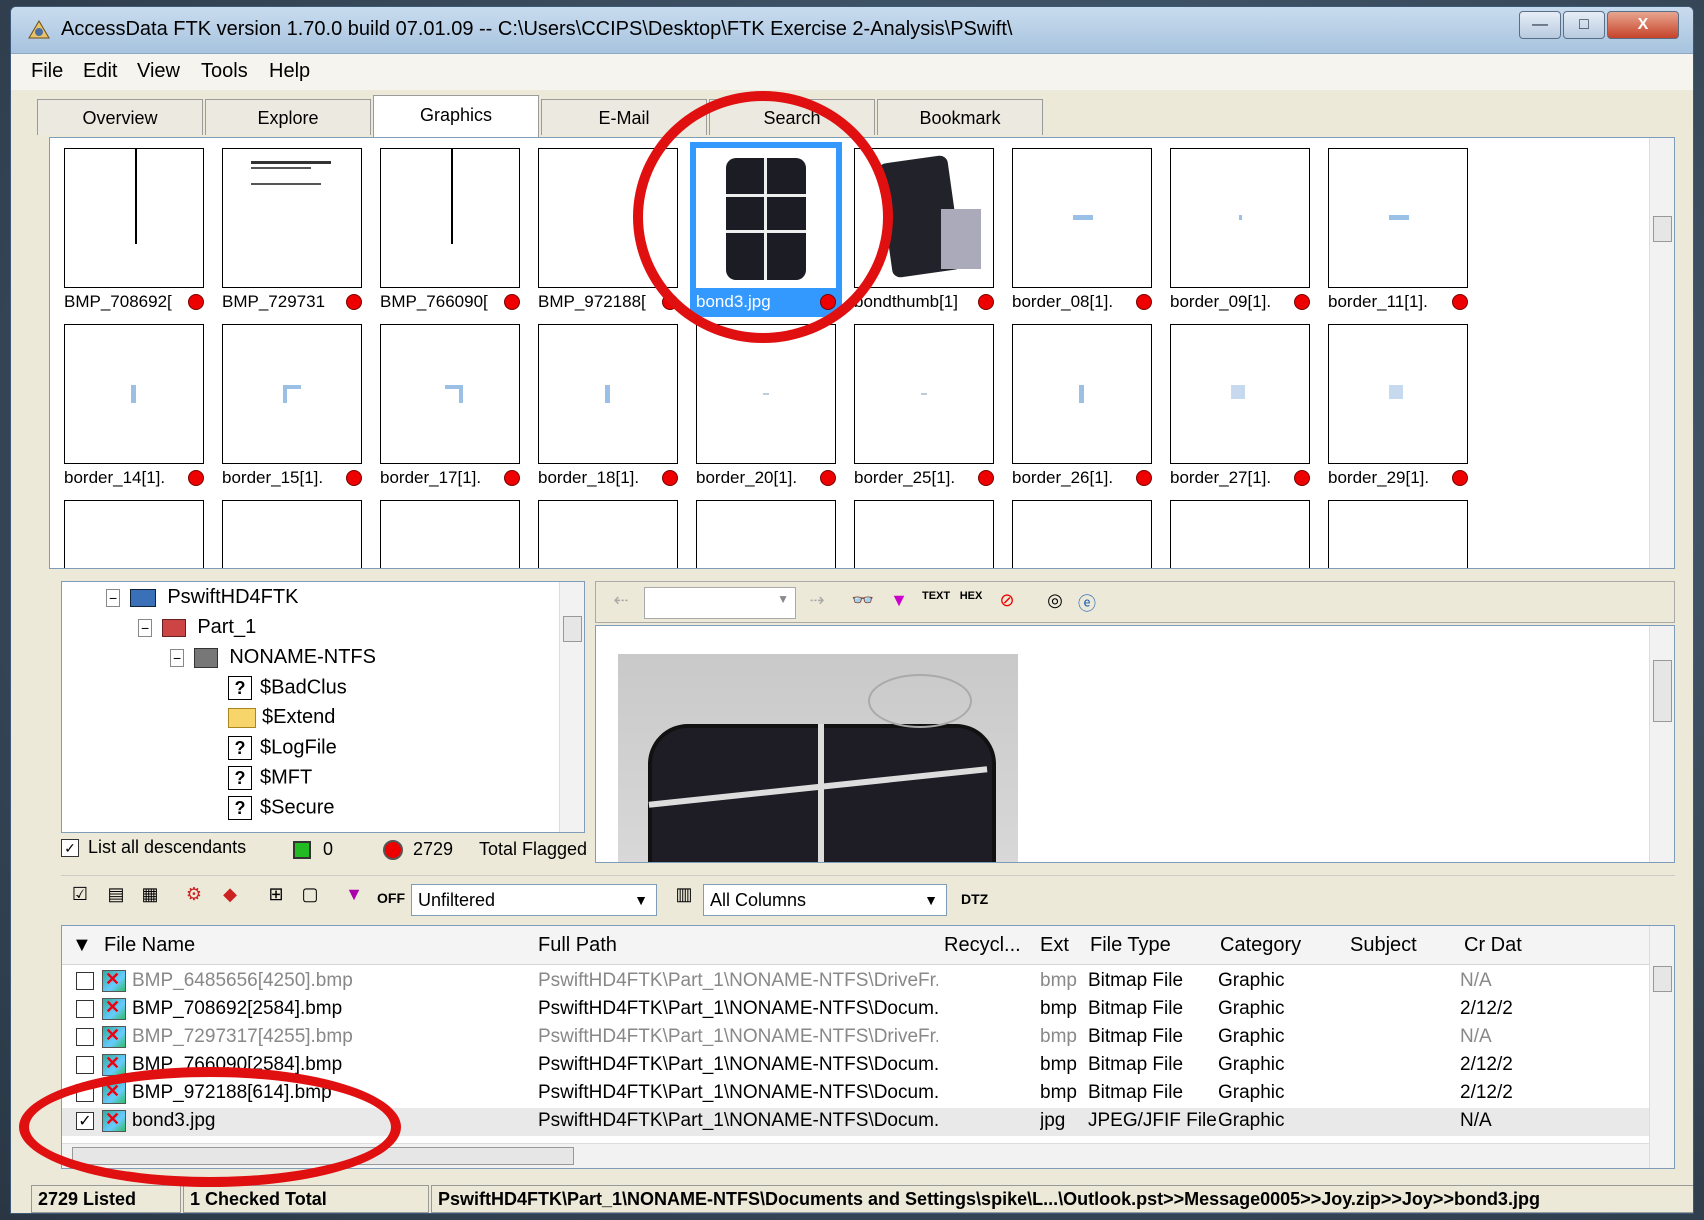  Describe the element at coordinates (80, 896) in the screenshot. I see `check-all-icon: ☑` at that location.